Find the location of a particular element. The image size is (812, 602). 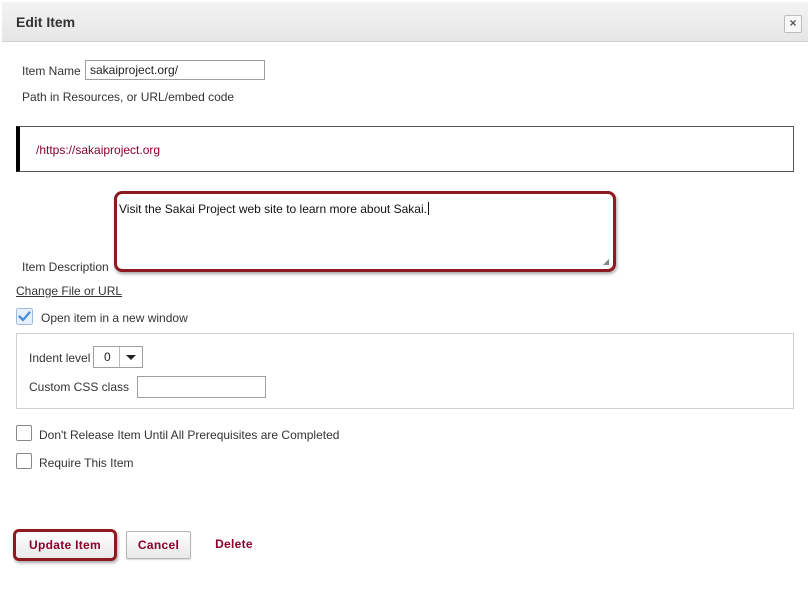

change-file-link: Change File or URL is located at coordinates (69, 291).